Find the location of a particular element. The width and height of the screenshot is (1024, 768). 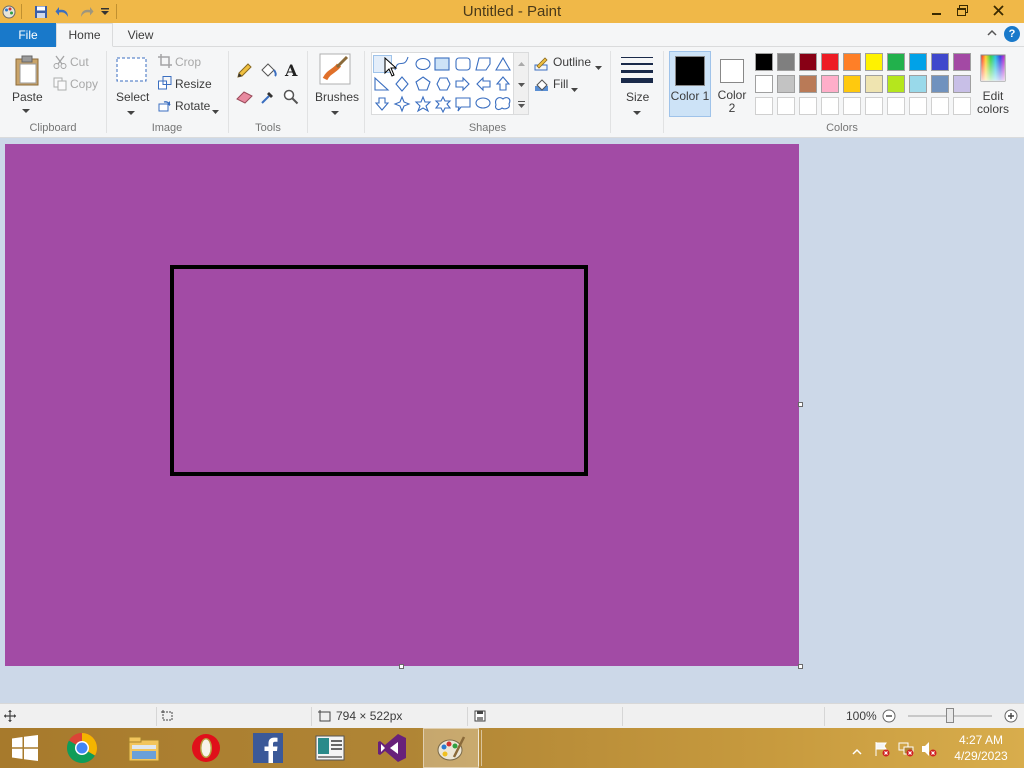

paste-dropdown-icon is located at coordinates (26, 110).